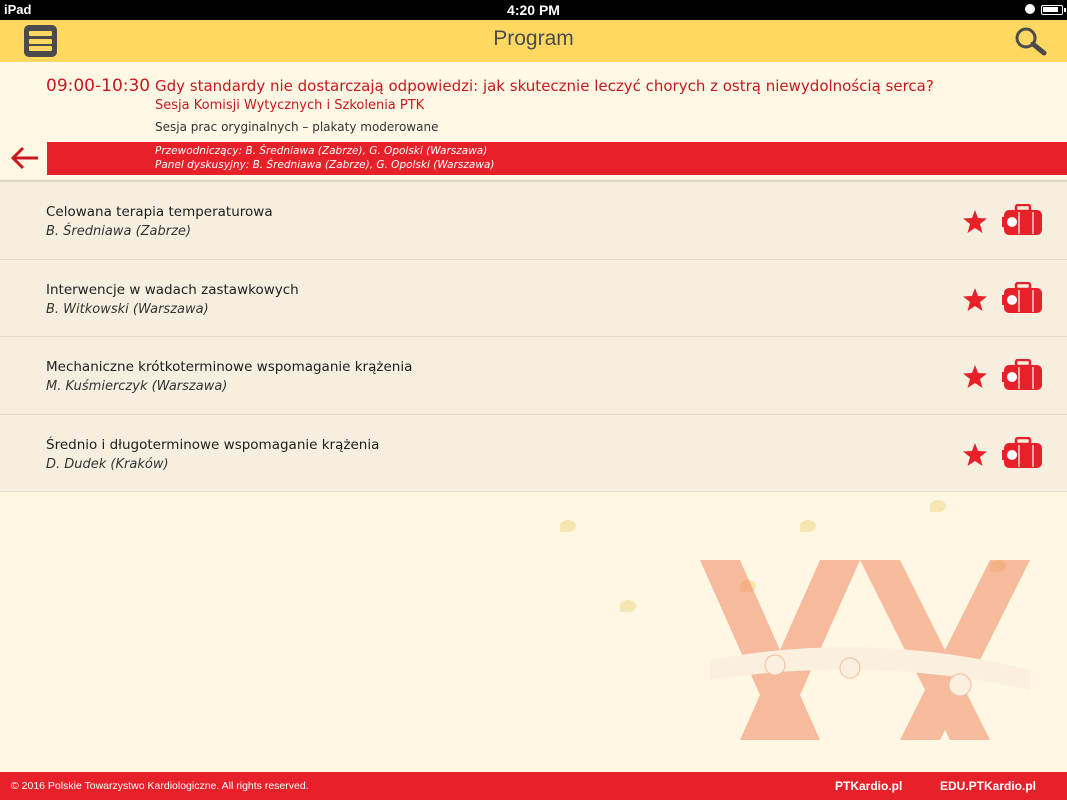 The height and width of the screenshot is (800, 1067). I want to click on talk-author: B. Witkowski (Warszawa), so click(127, 309).